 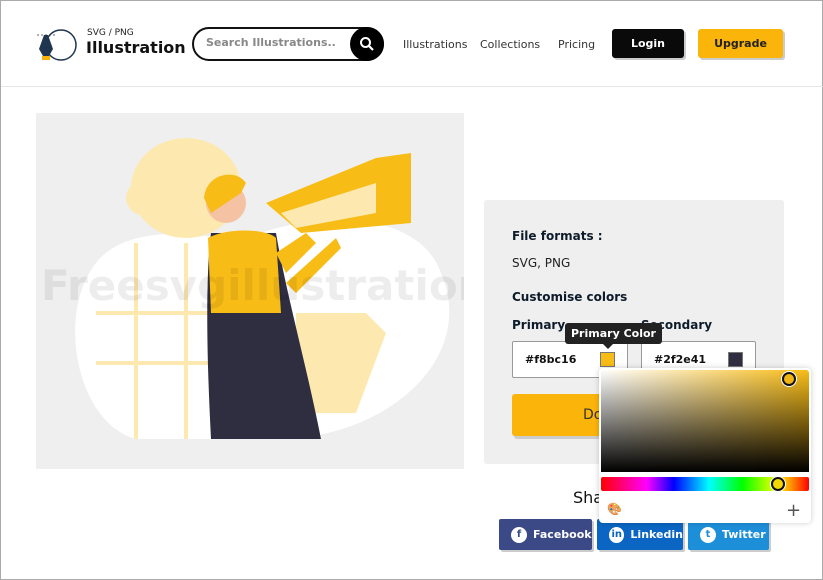 I want to click on linkedin-label: Linkedin, so click(x=656, y=534).